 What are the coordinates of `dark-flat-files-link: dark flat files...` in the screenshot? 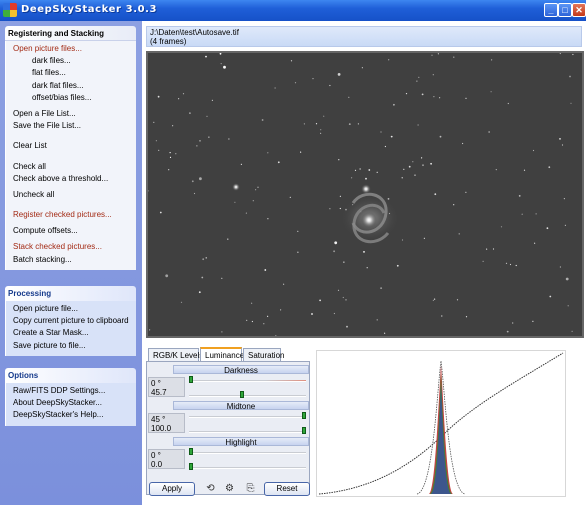 It's located at (71, 86).